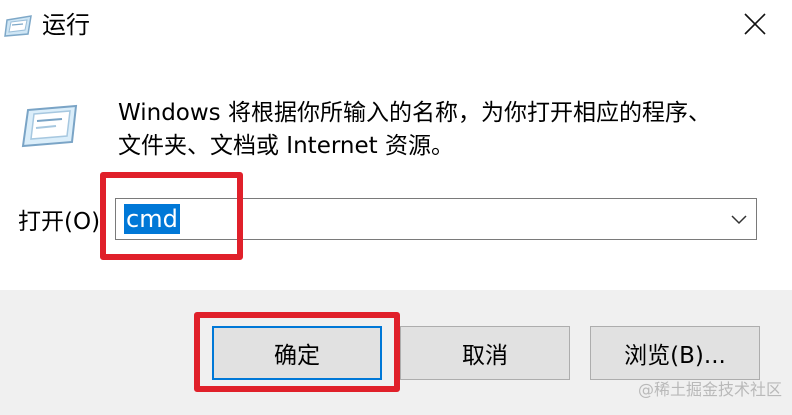  I want to click on open-field-label: 打开(O):, so click(63, 222).